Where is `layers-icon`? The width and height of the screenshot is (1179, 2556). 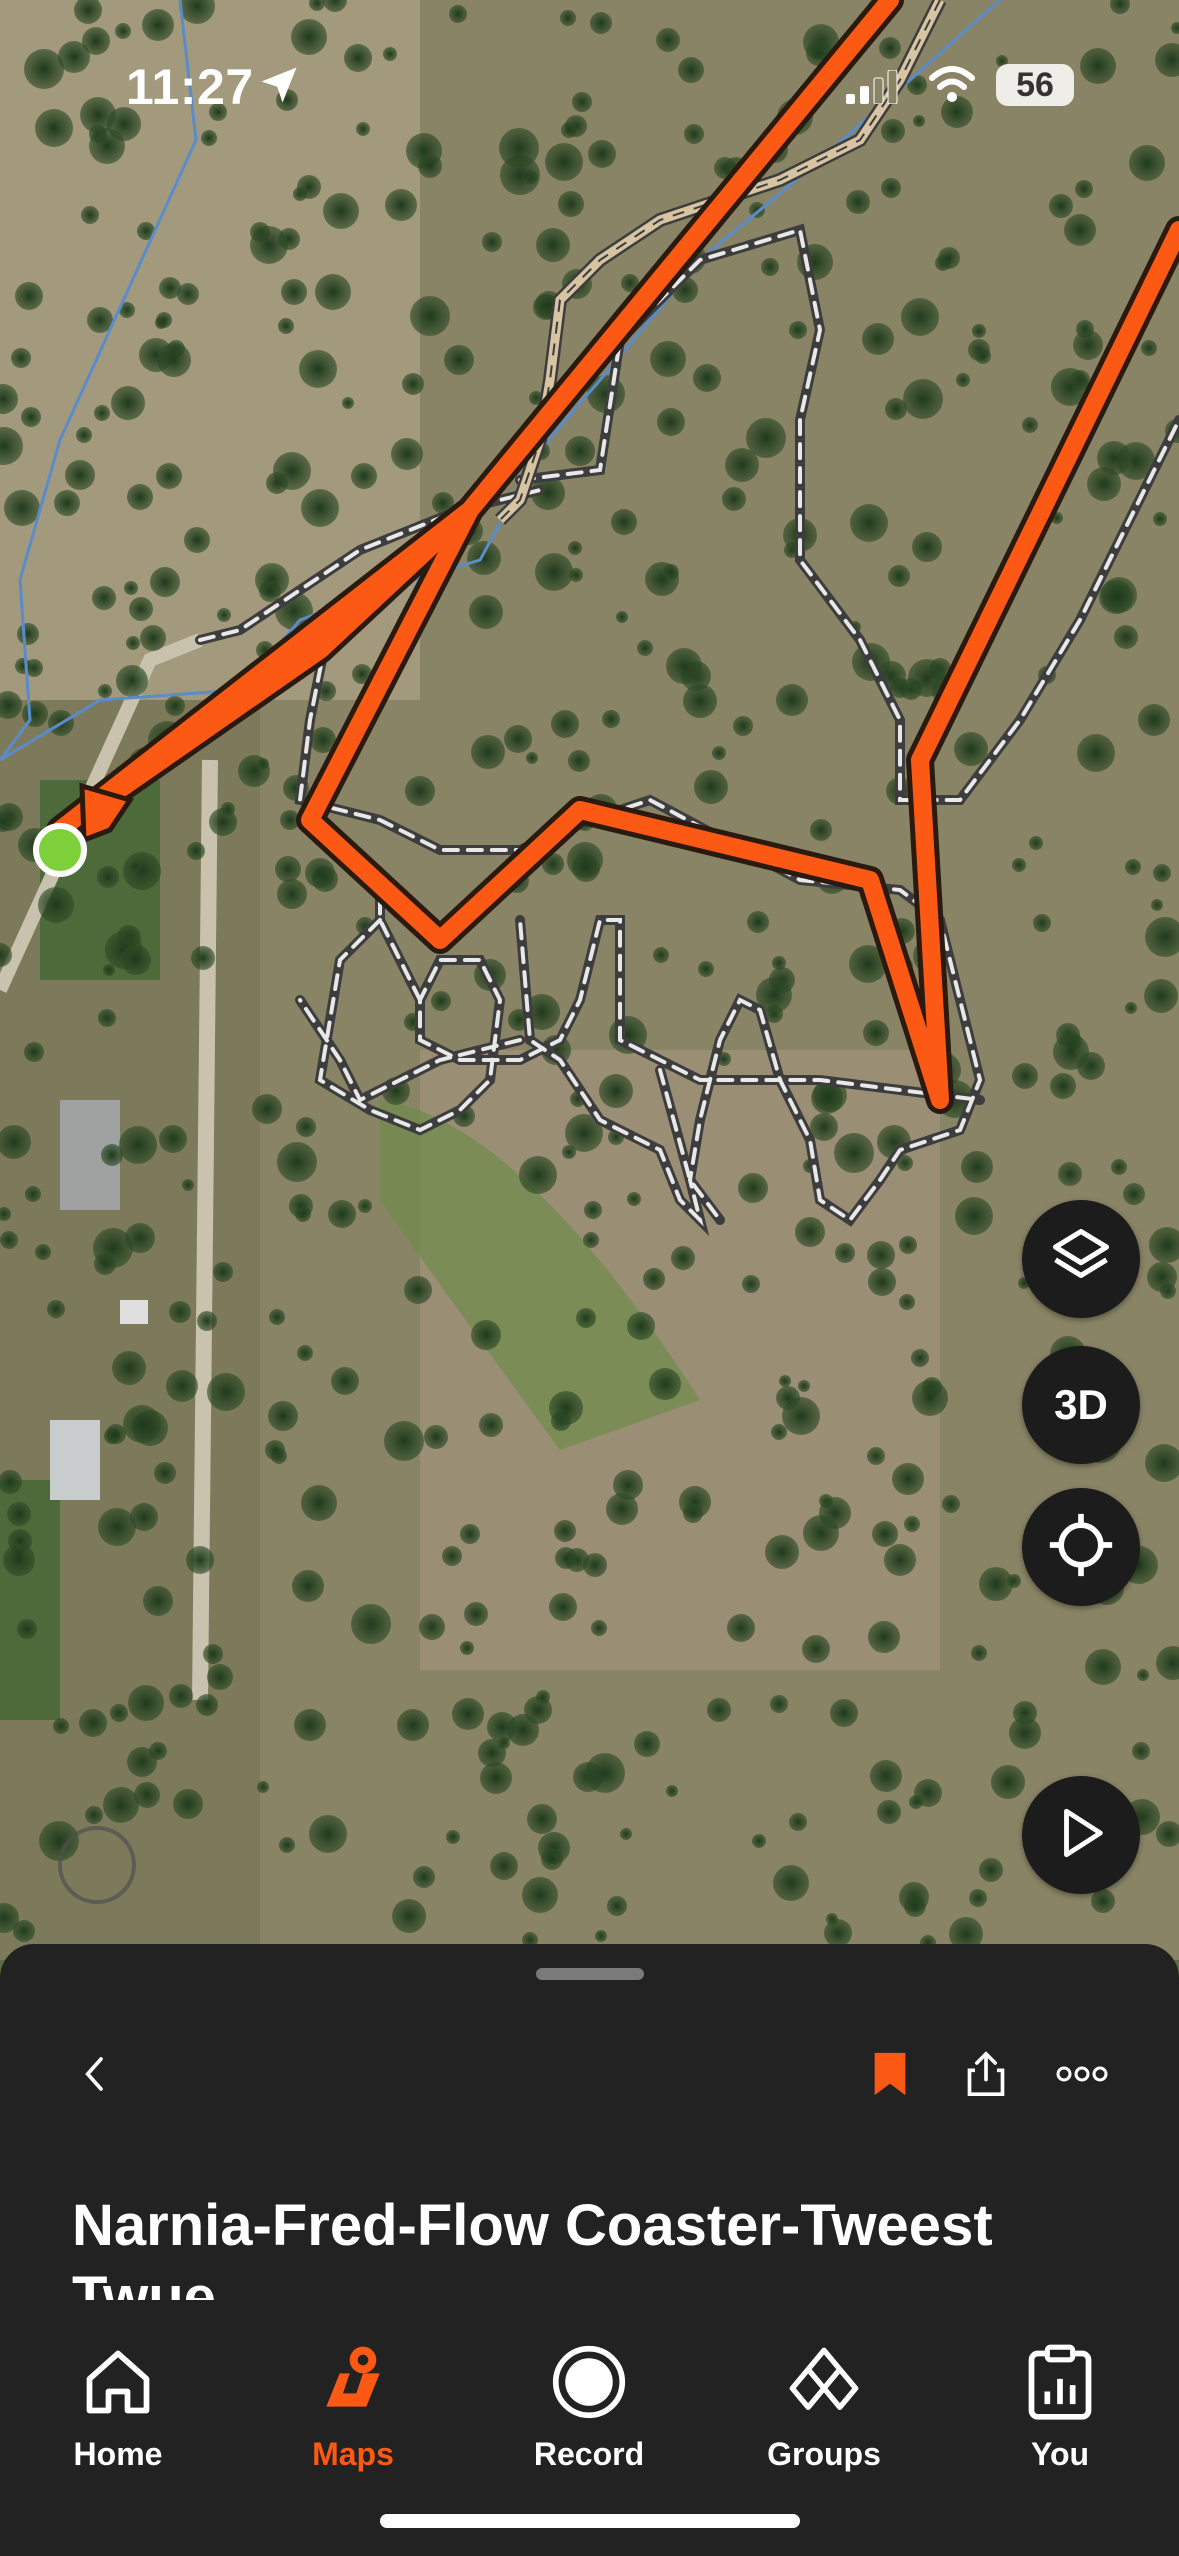 layers-icon is located at coordinates (1081, 1259).